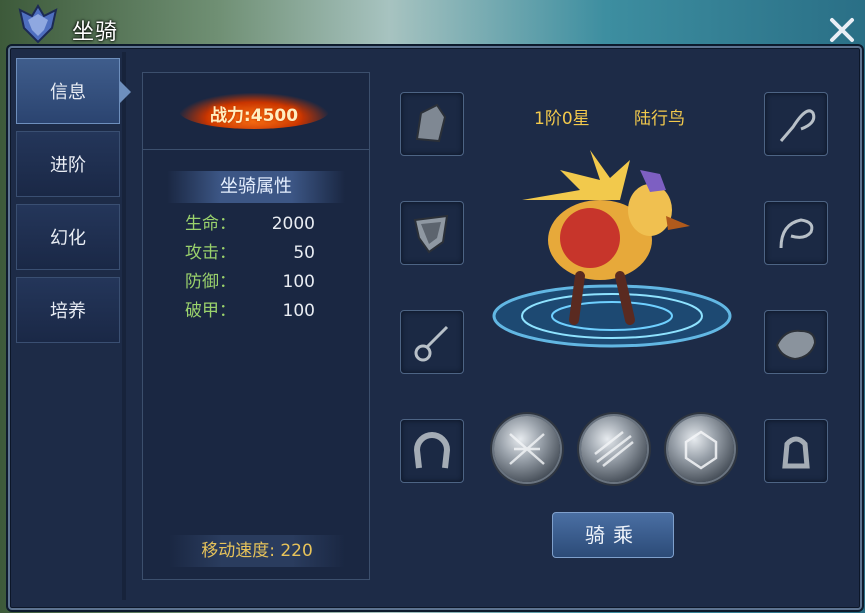  I want to click on tab-train: 培养, so click(68, 310).